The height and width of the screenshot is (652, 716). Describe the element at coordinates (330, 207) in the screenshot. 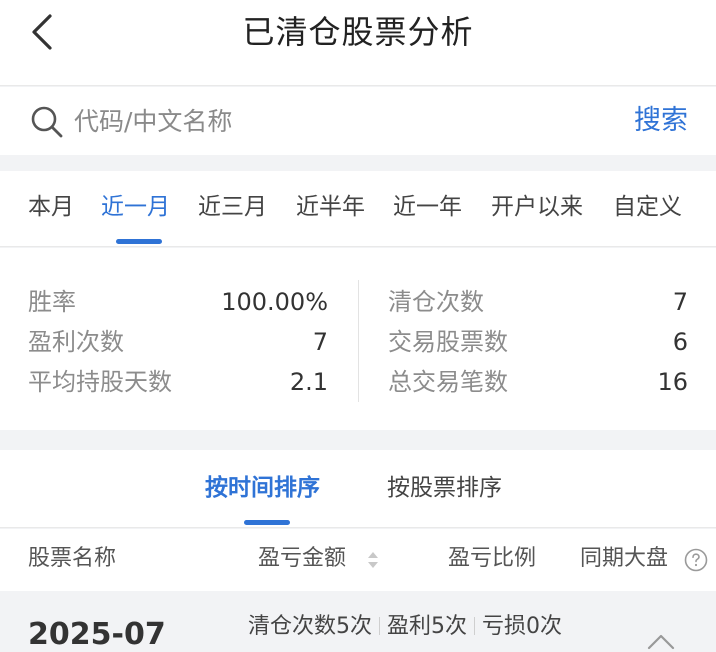

I see `tab-last-half-year: 近半年` at that location.